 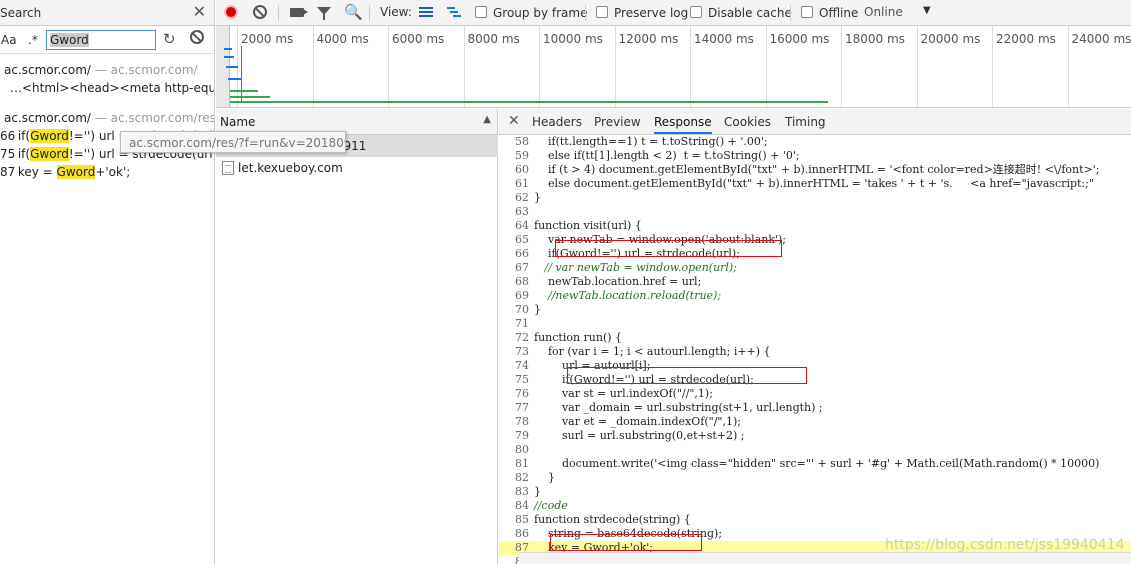 I want to click on line-number: 86, so click(x=522, y=533).